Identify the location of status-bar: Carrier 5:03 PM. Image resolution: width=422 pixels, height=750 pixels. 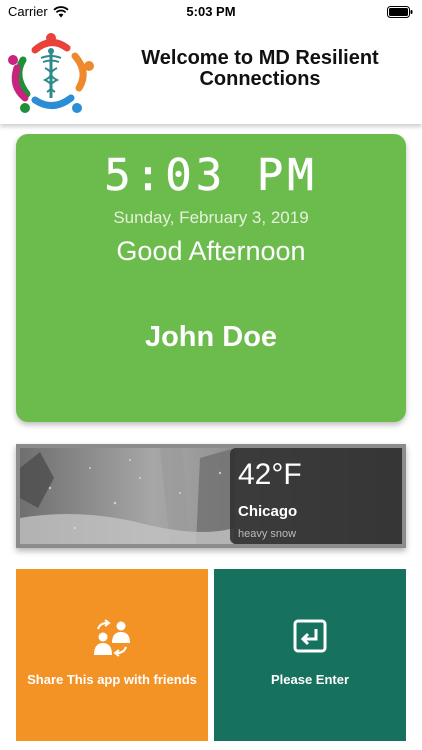
(211, 12).